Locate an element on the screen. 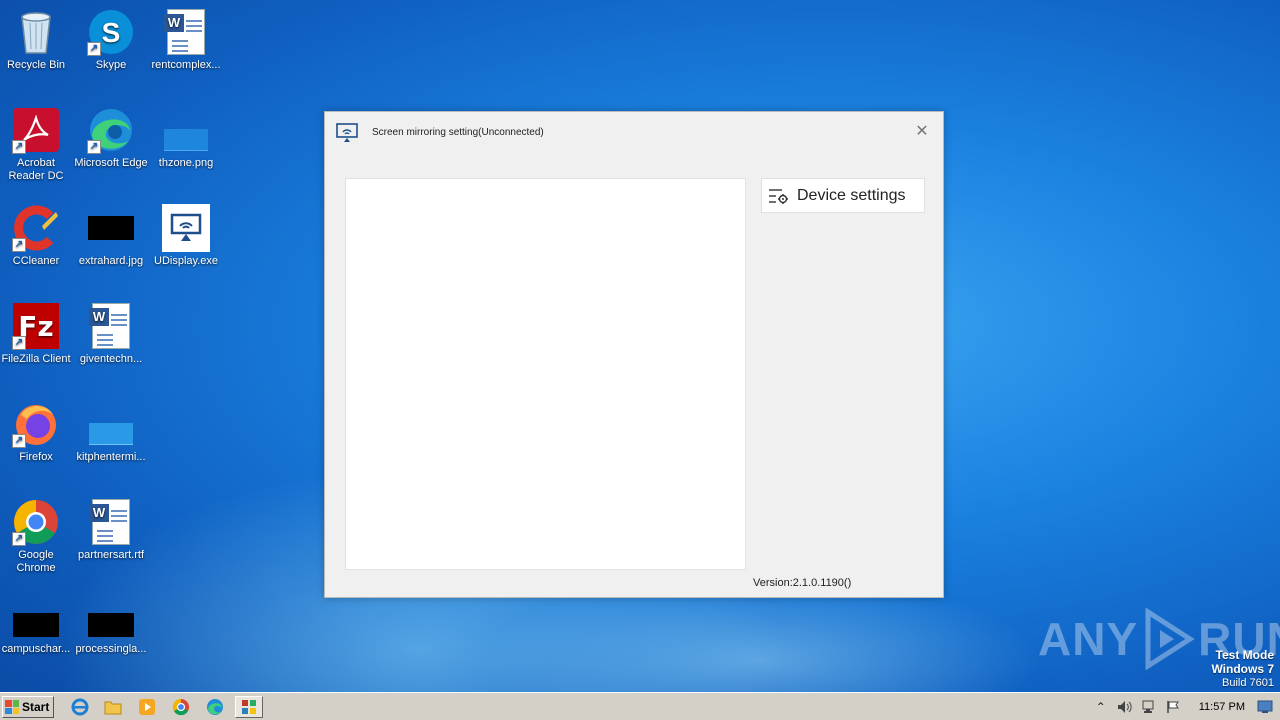  desktop-icon-filezilla: Fz ↗ FileZilla Client is located at coordinates (37, 334).